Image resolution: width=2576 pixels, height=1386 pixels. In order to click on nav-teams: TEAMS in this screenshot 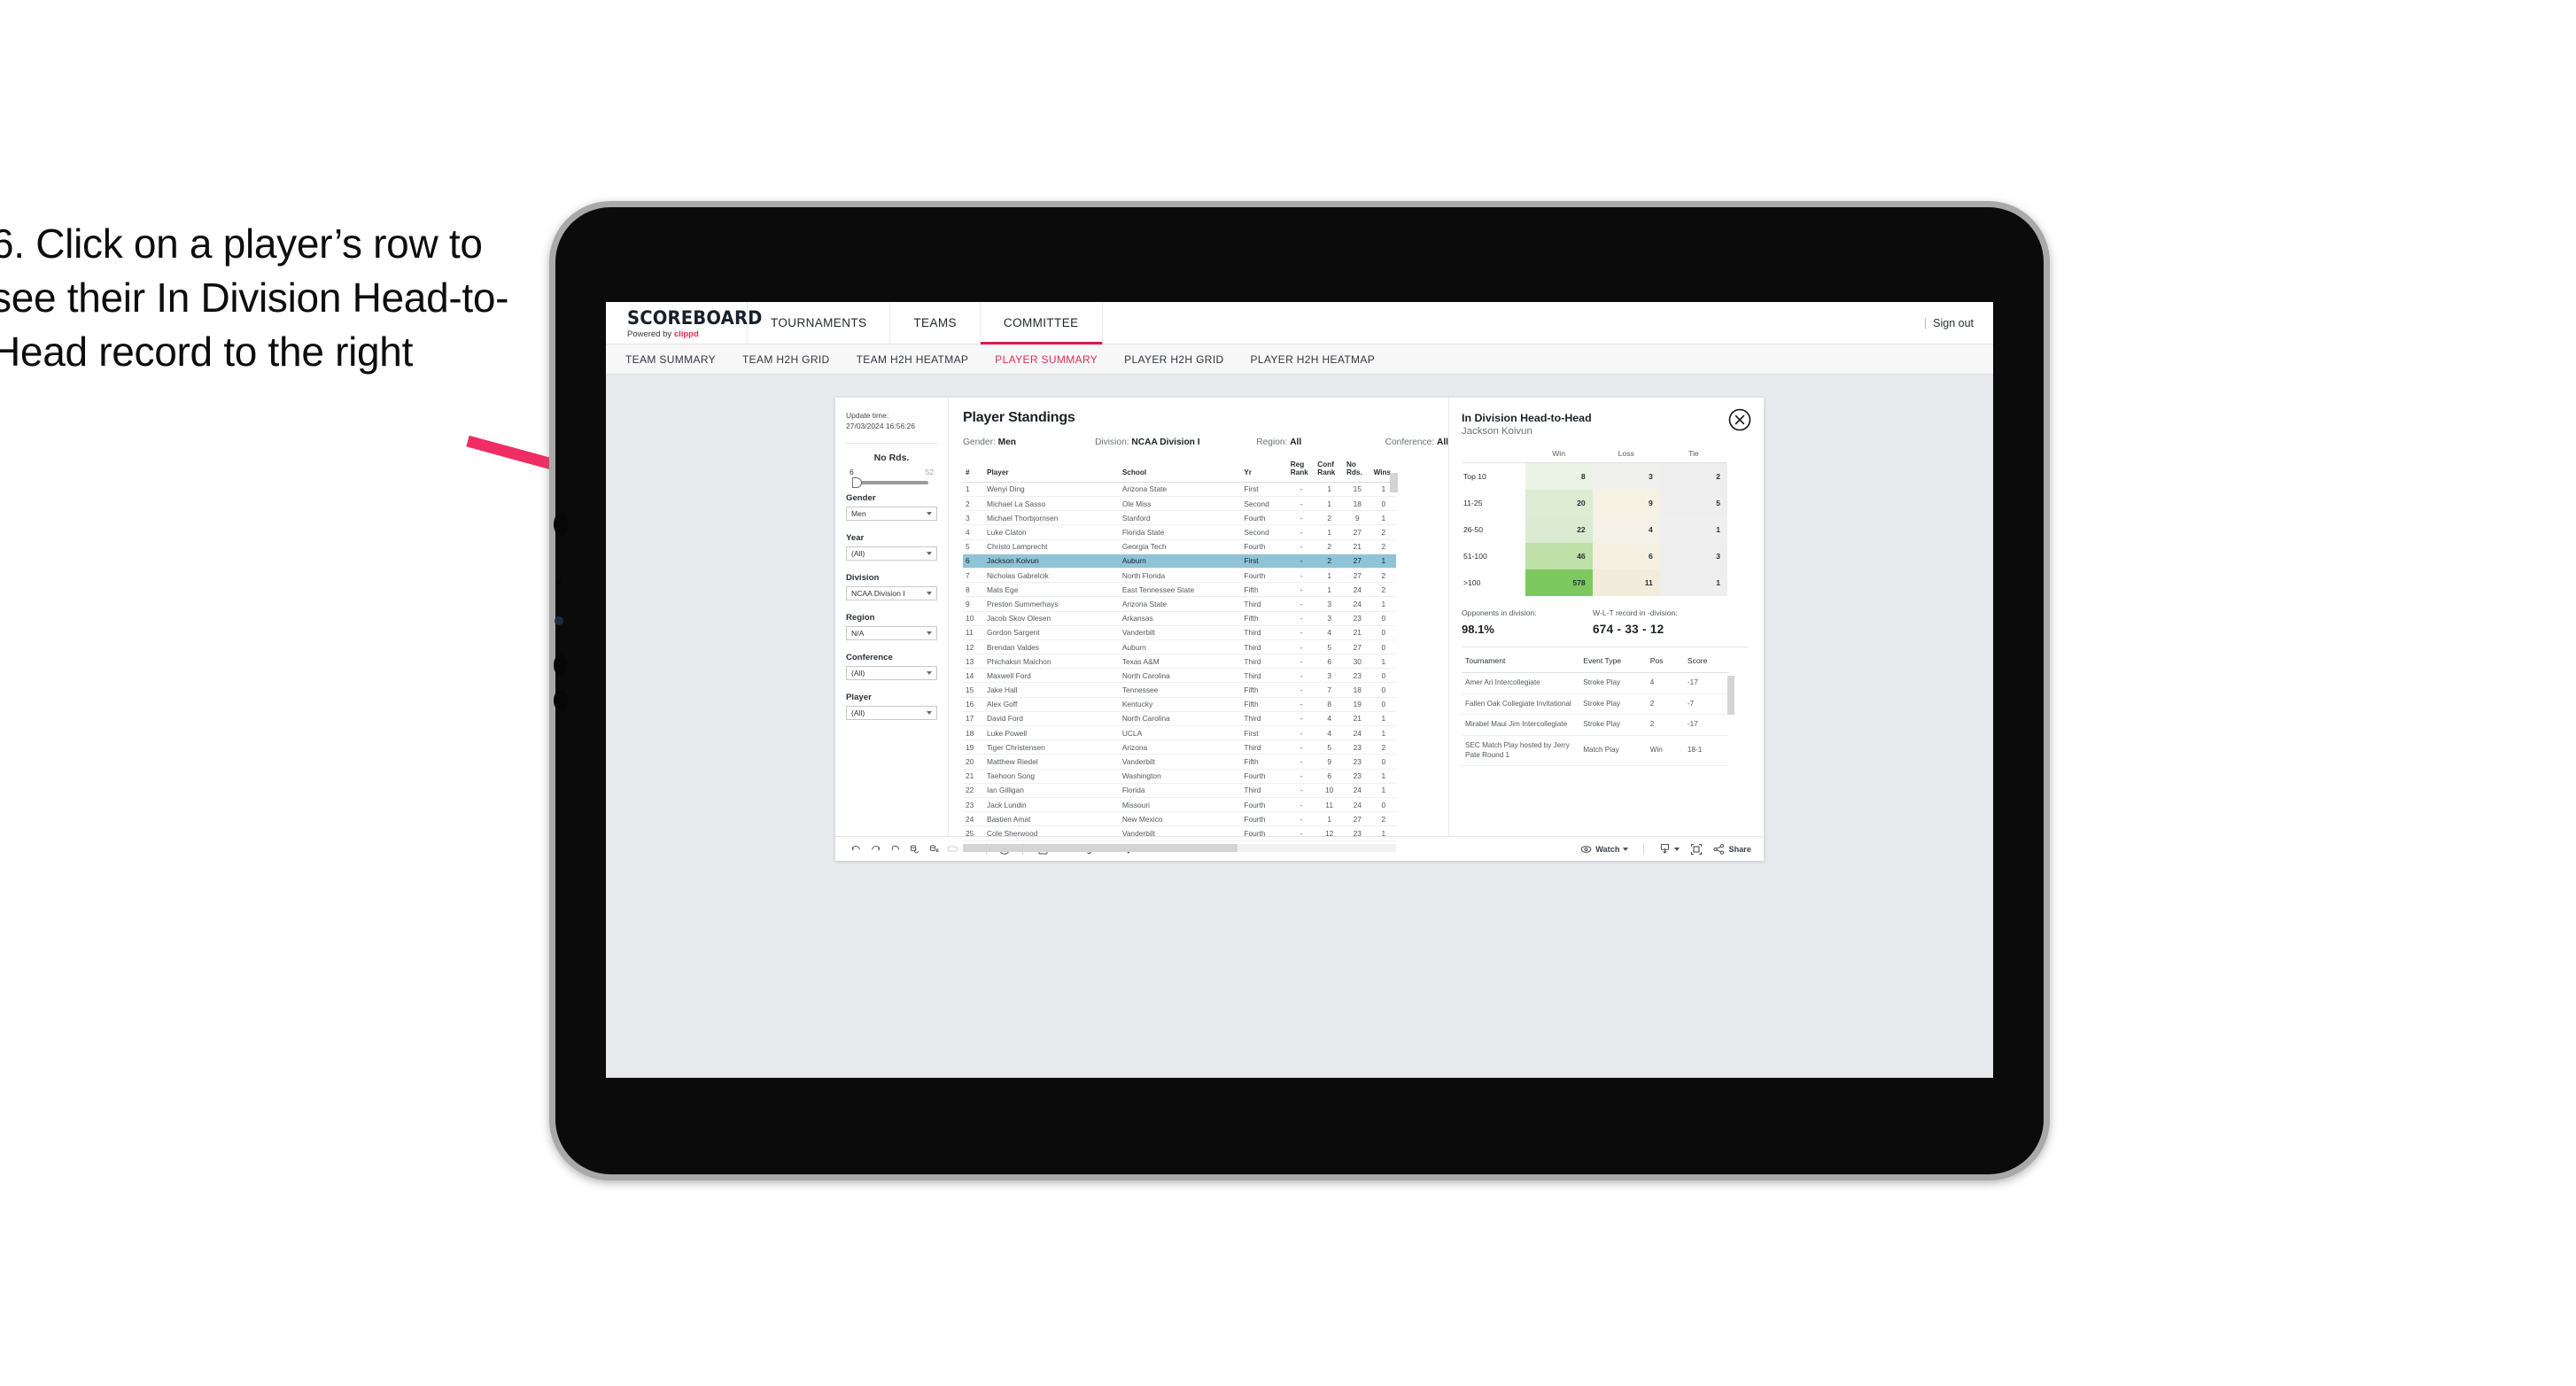, I will do `click(935, 323)`.